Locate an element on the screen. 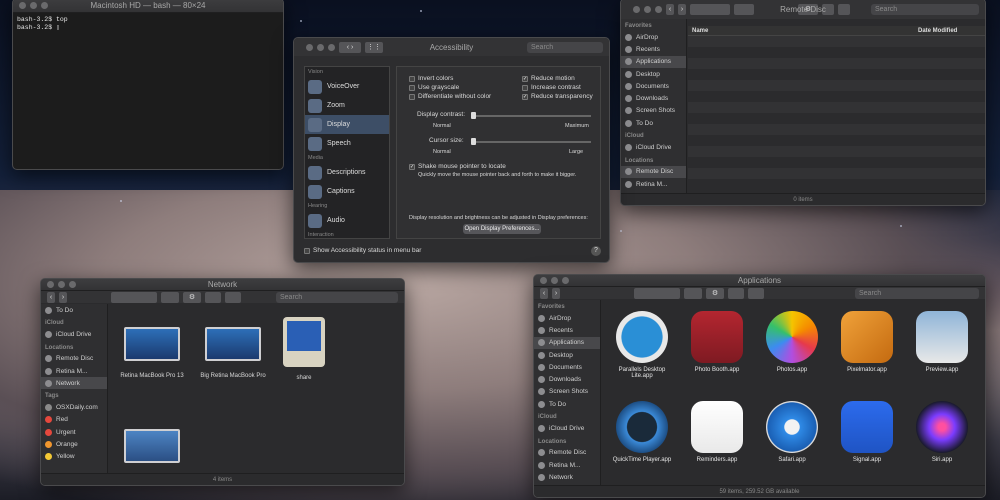 The height and width of the screenshot is (500, 1000). terminal-output: bash-3.2$ top bash-3.2$ ▯ is located at coordinates (148, 24).